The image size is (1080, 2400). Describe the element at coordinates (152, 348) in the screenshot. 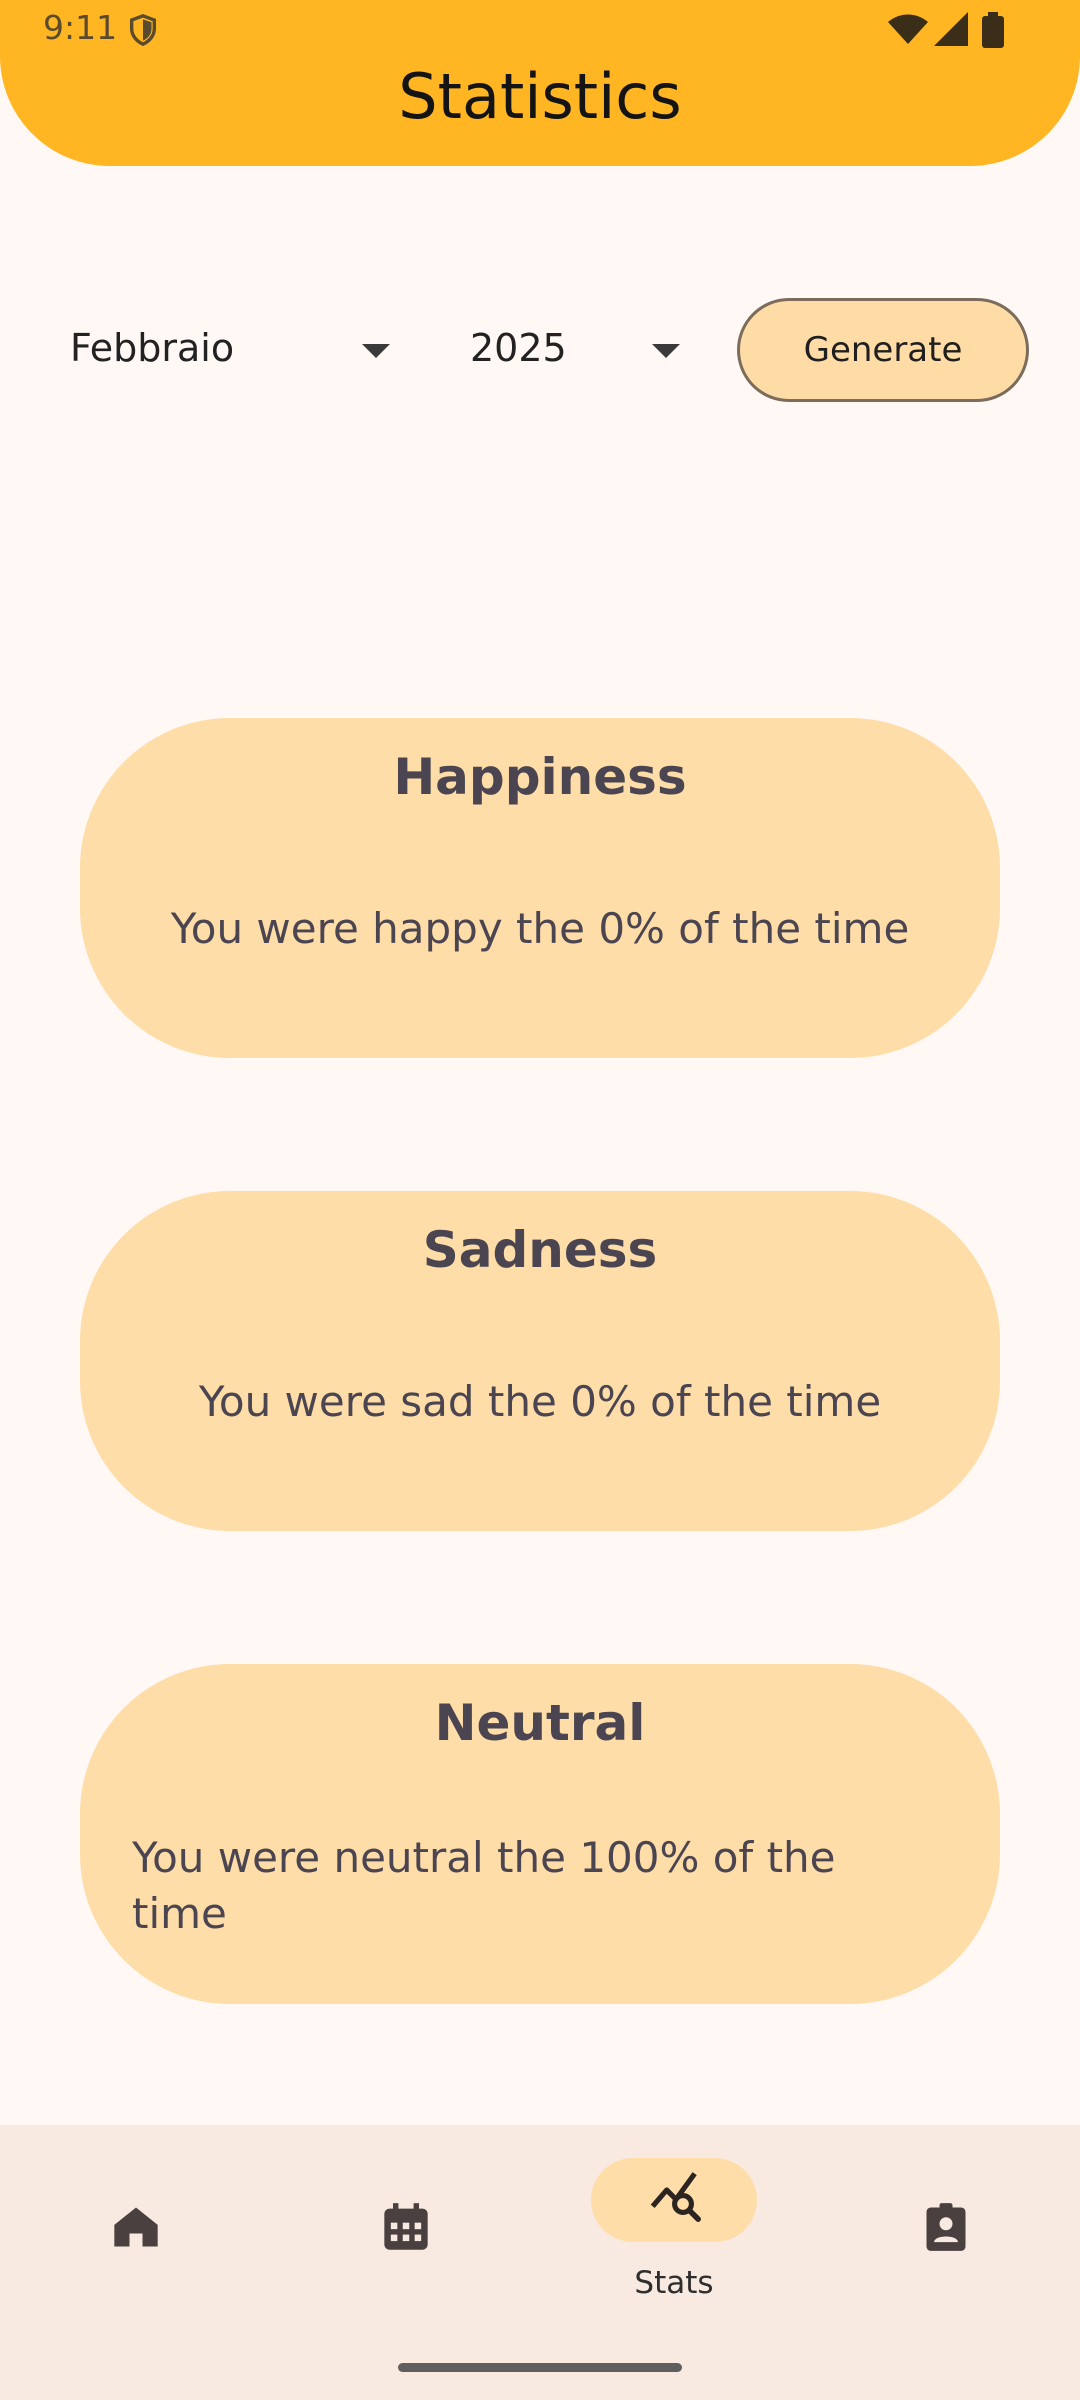

I see `month-value: Febbraio` at that location.